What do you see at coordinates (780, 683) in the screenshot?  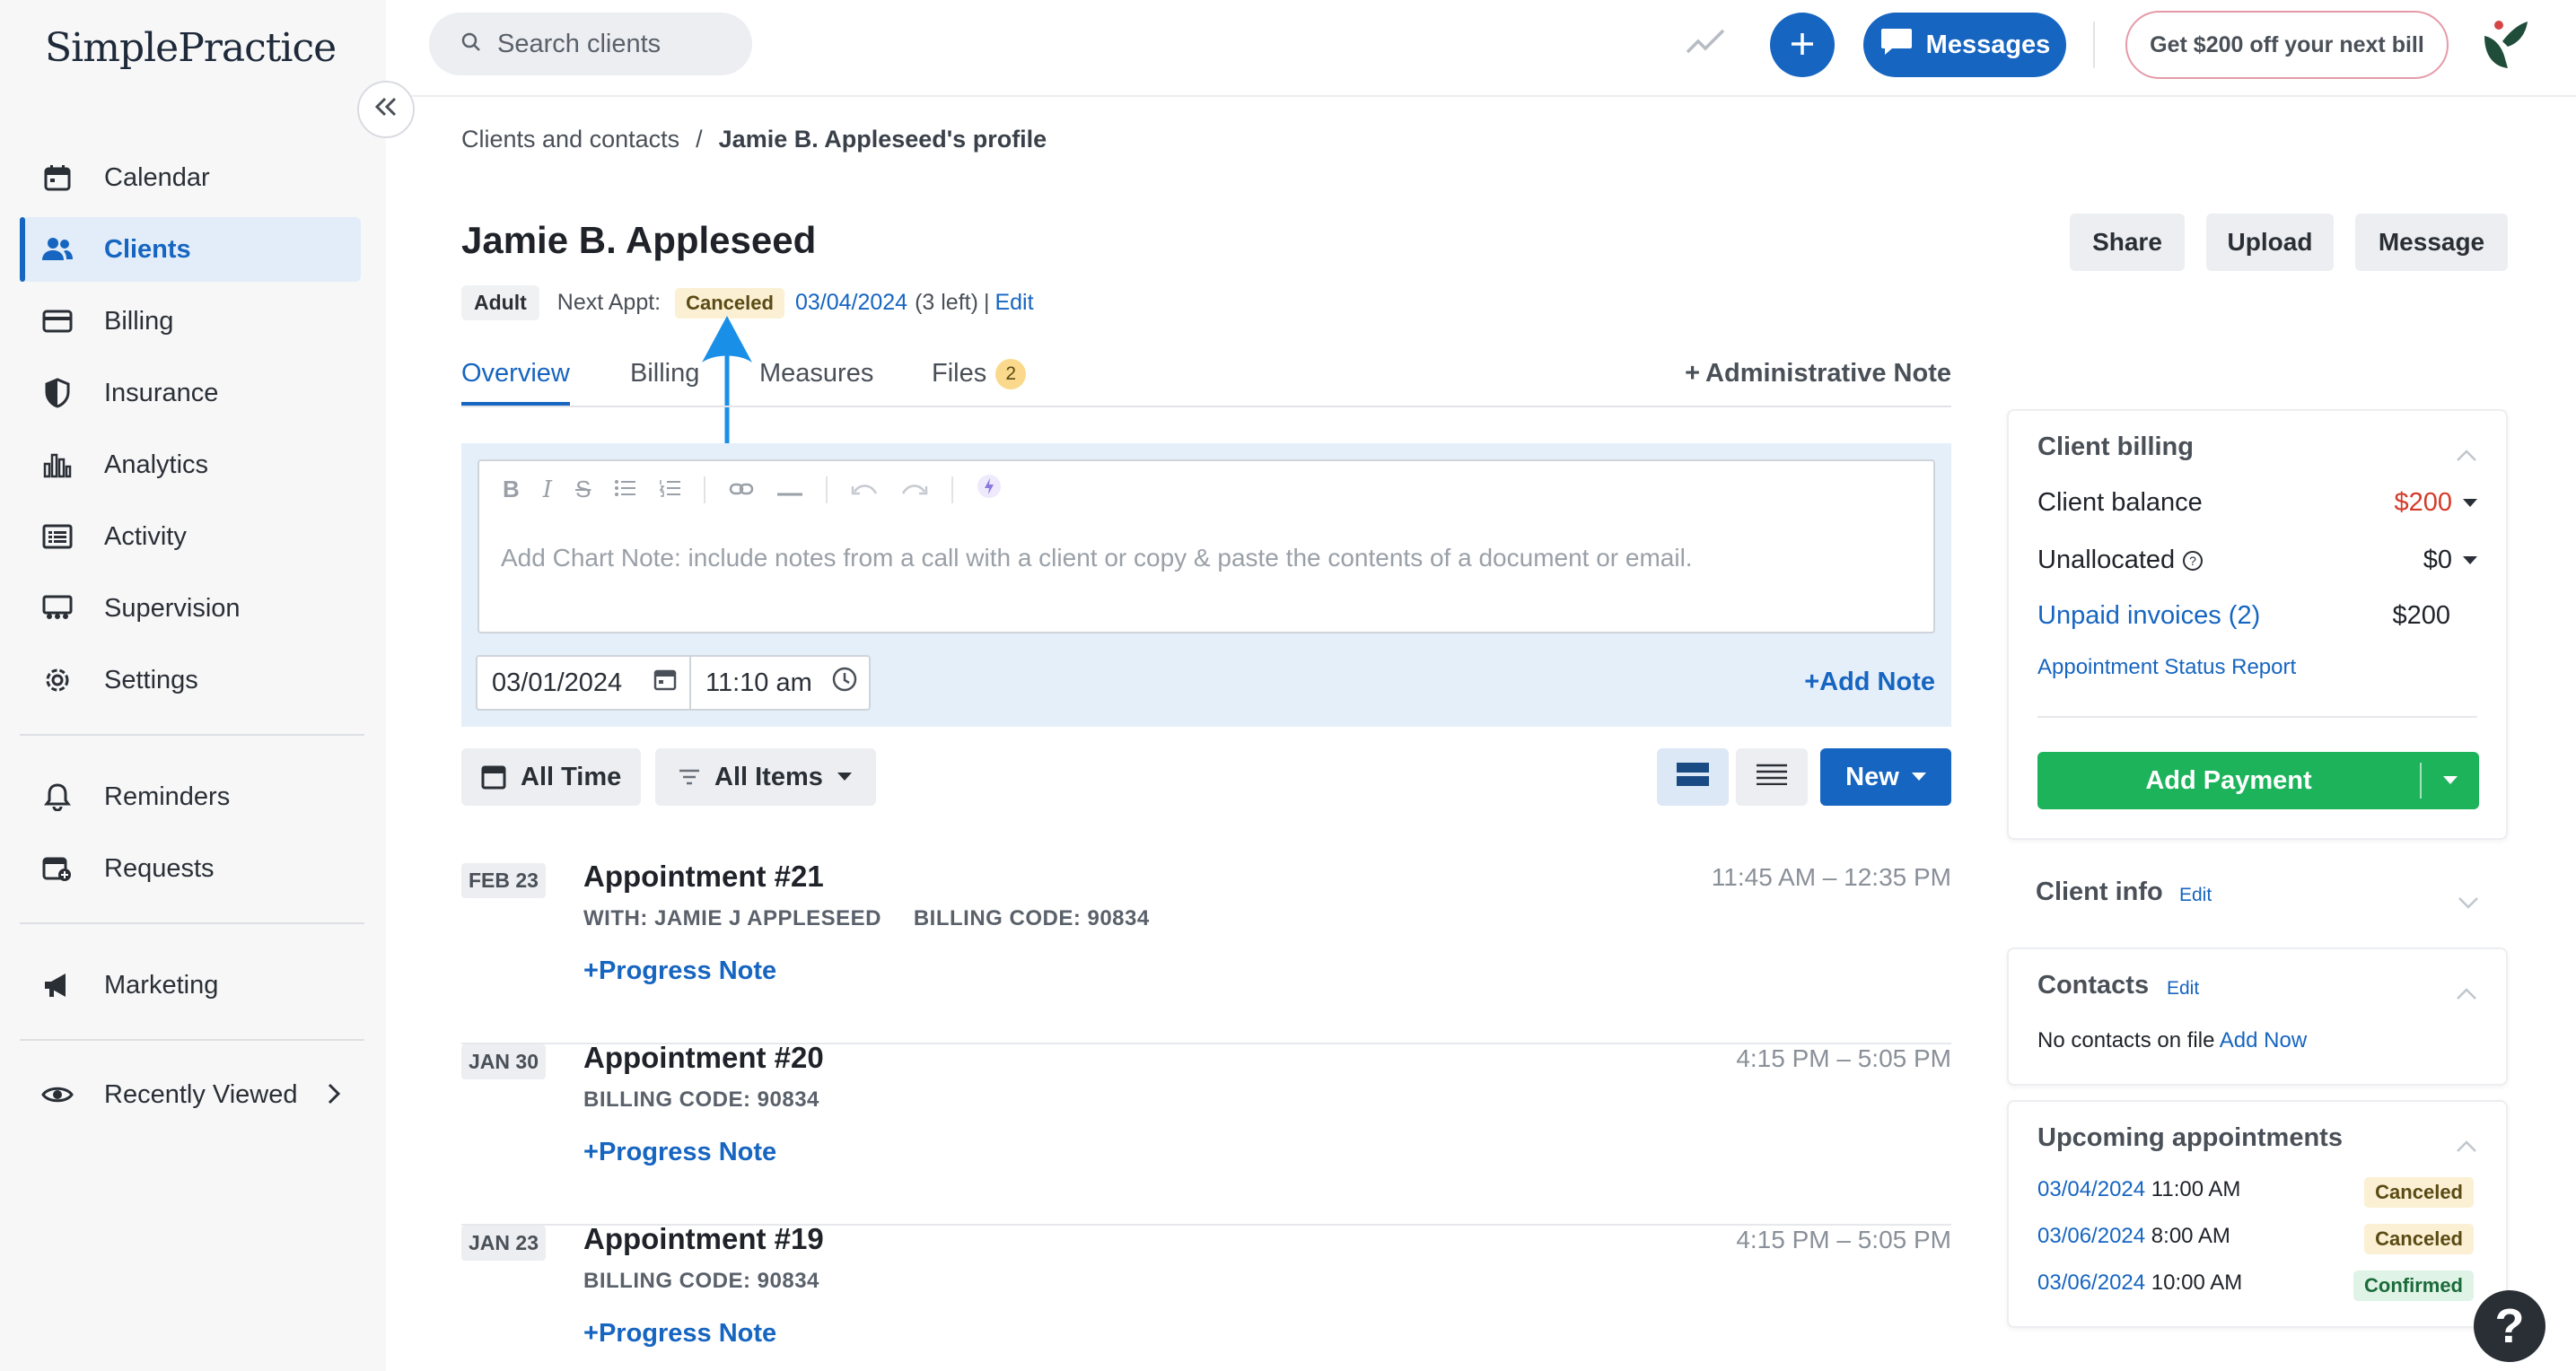 I see `note-time-field: 11:10 am` at bounding box center [780, 683].